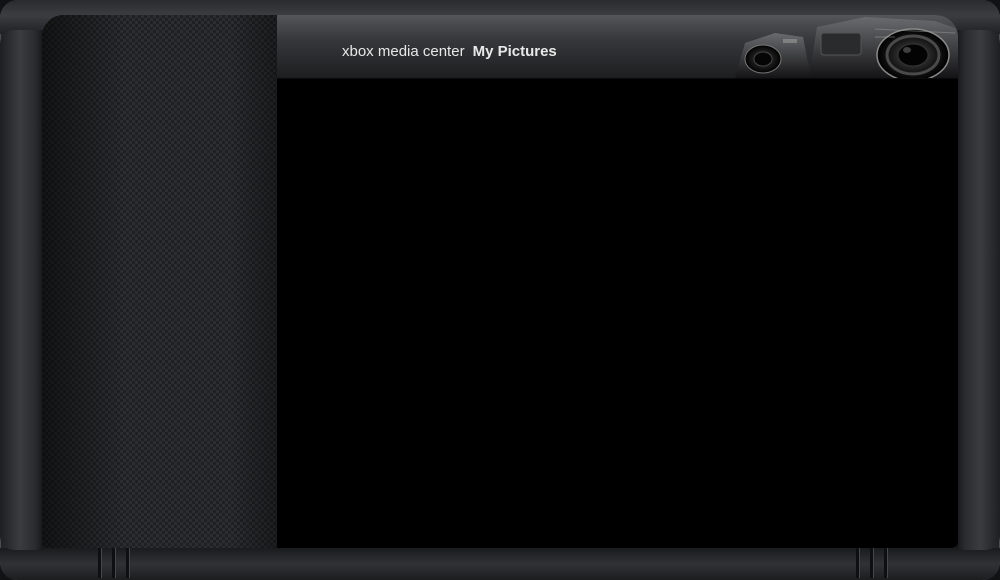  Describe the element at coordinates (846, 47) in the screenshot. I see `camera-lens-icon` at that location.